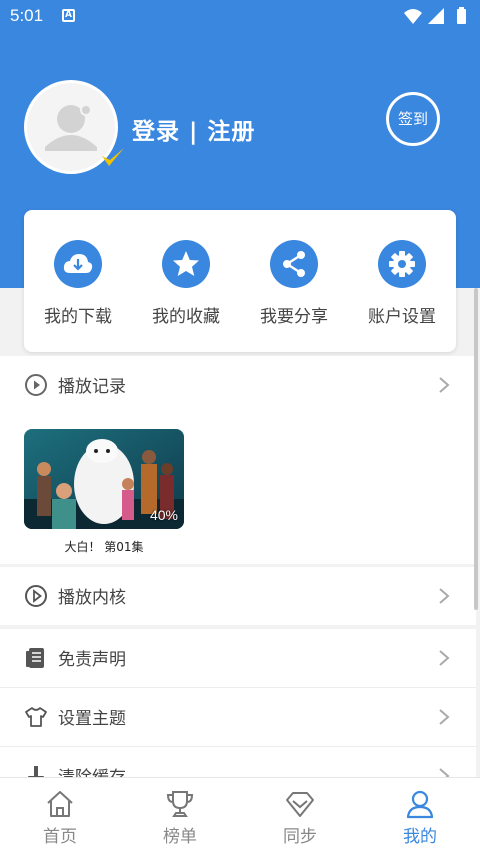  What do you see at coordinates (60, 817) in the screenshot?
I see `nav-tab-home: 首页` at bounding box center [60, 817].